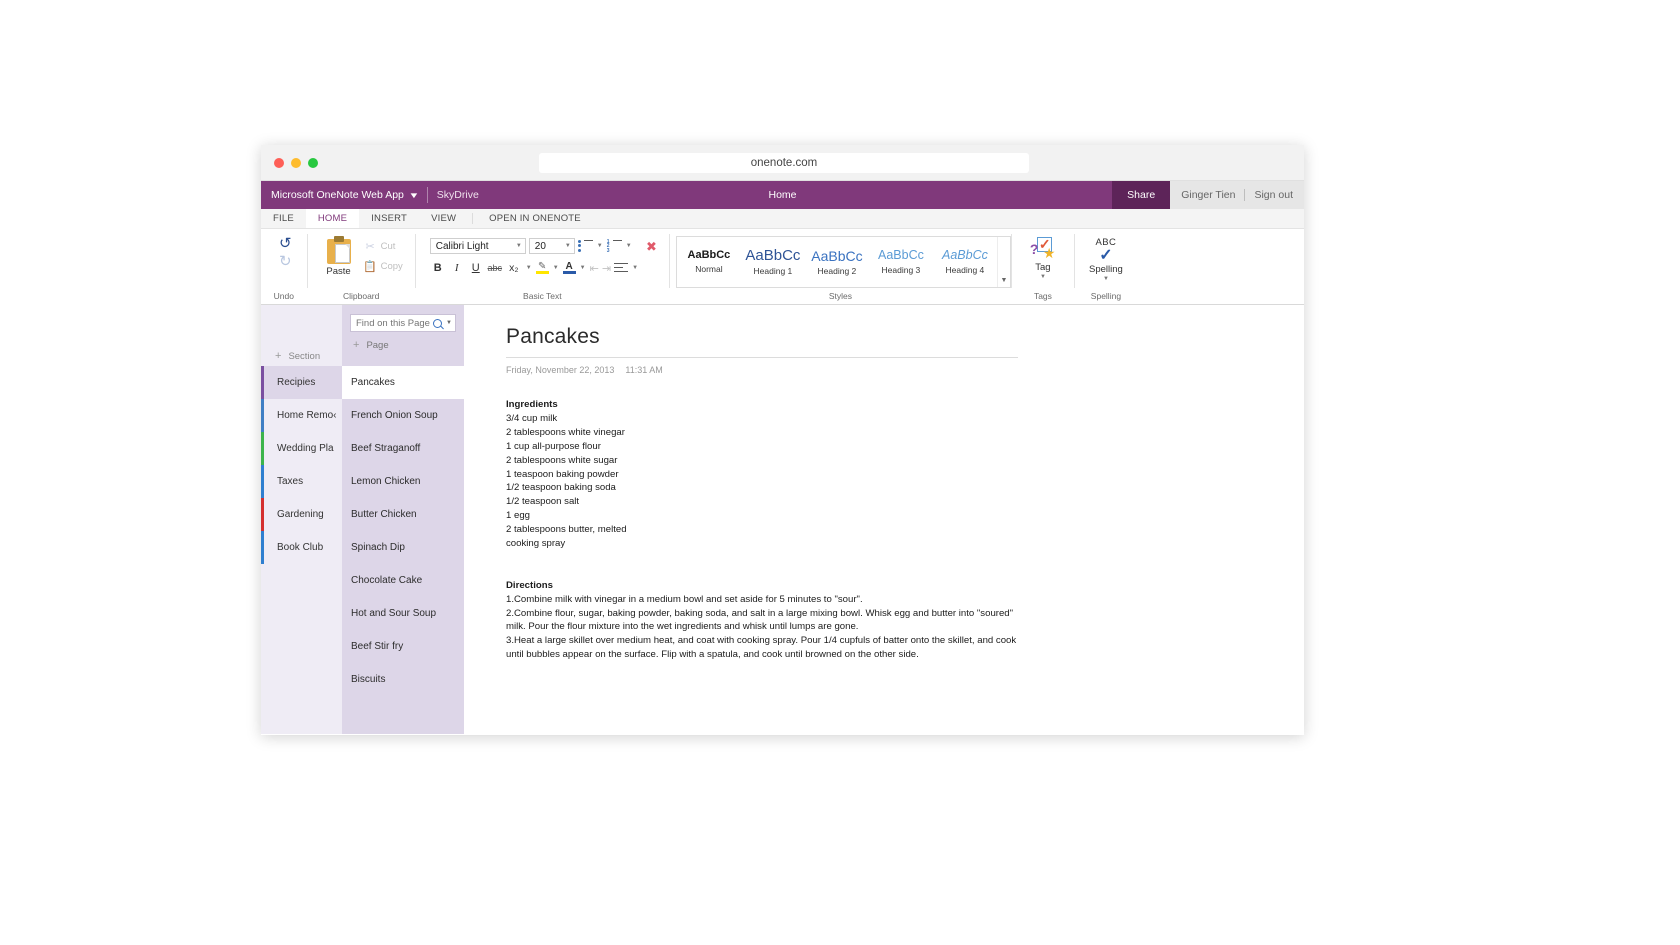  Describe the element at coordinates (901, 269) in the screenshot. I see `style-label: Heading 3` at that location.